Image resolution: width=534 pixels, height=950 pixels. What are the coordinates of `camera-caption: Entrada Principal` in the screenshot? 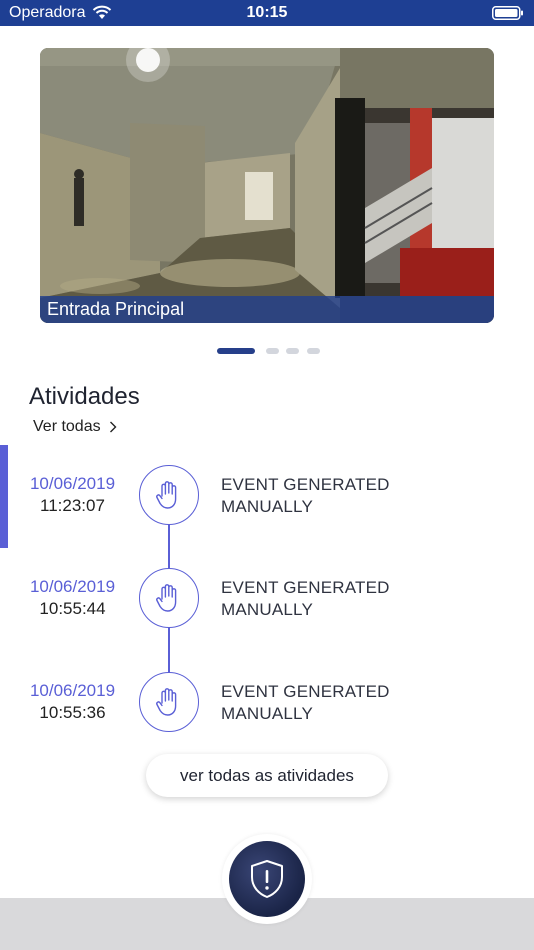 It's located at (267, 309).